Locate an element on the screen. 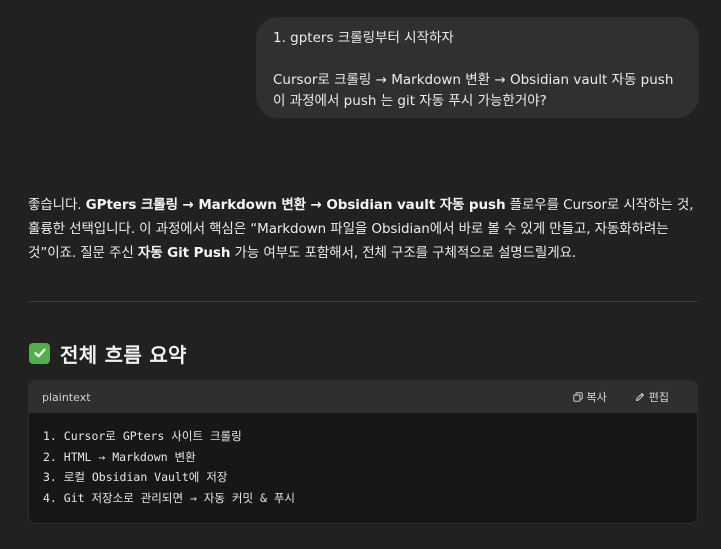 Image resolution: width=721 pixels, height=549 pixels. edit-pencil-icon is located at coordinates (639, 397).